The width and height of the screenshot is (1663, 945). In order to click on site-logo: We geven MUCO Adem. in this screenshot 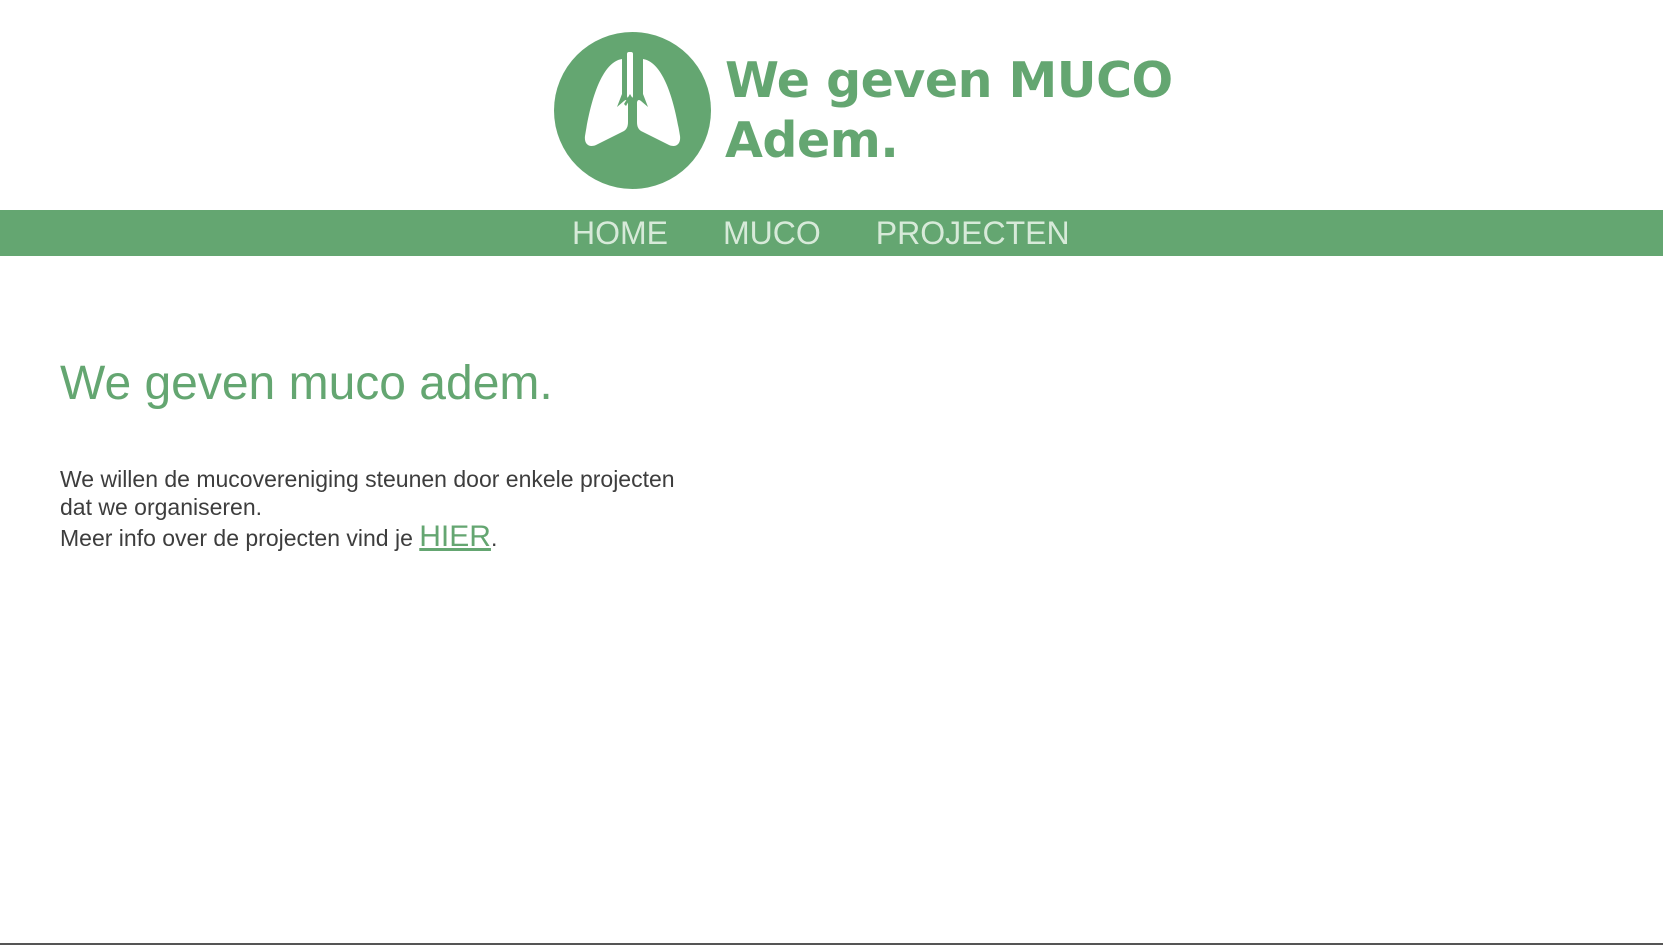, I will do `click(863, 110)`.